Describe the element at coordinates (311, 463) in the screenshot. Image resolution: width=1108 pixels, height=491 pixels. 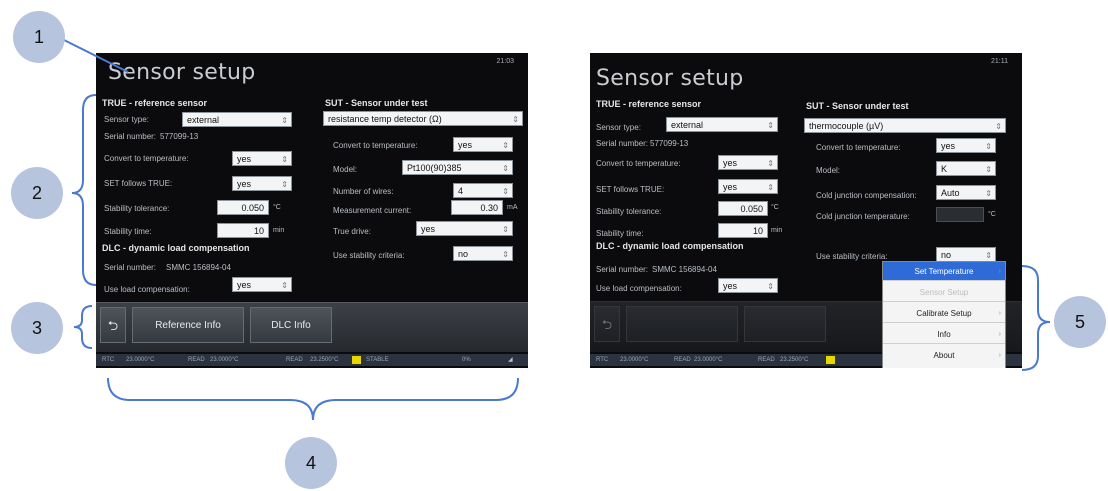
I see `callout-4: 4` at that location.